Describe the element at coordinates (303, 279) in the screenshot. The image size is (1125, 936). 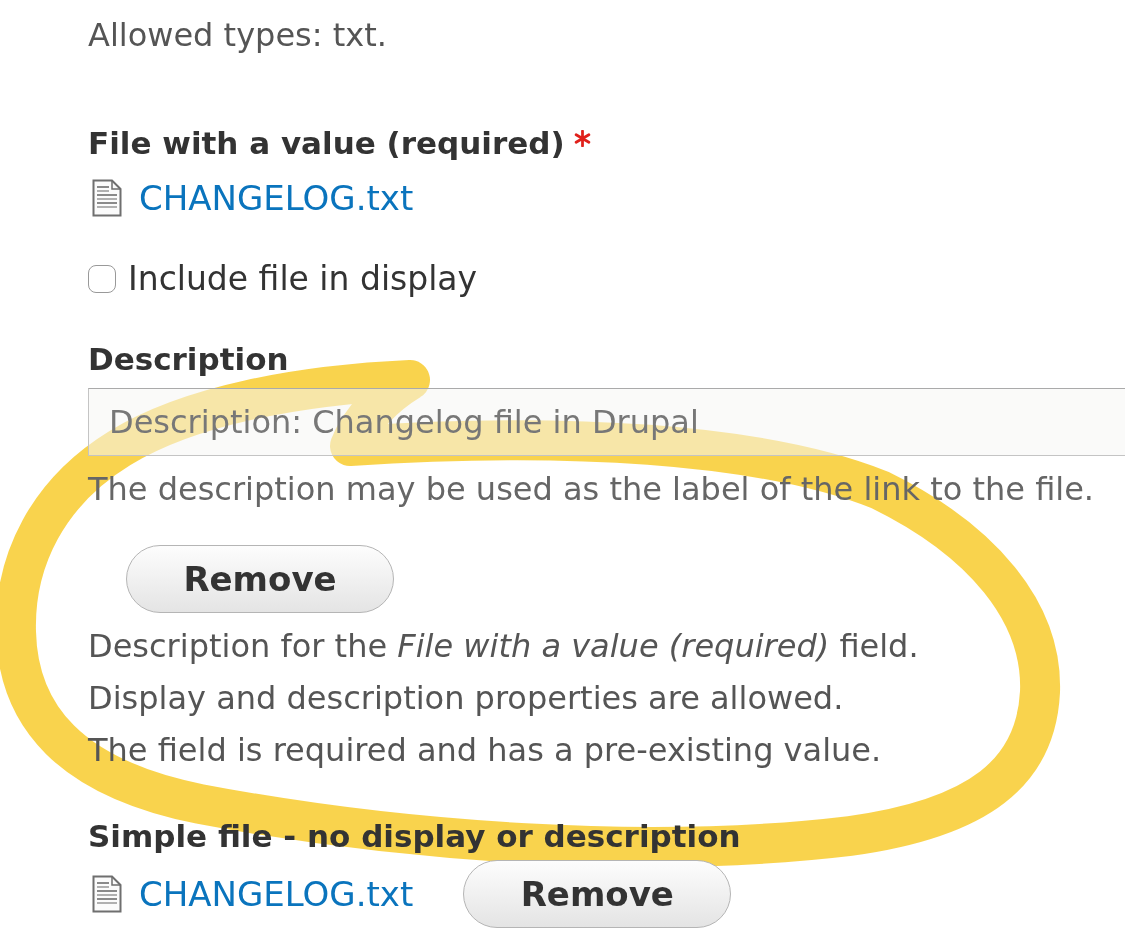
I see `checkbox-label: Include file in display` at that location.